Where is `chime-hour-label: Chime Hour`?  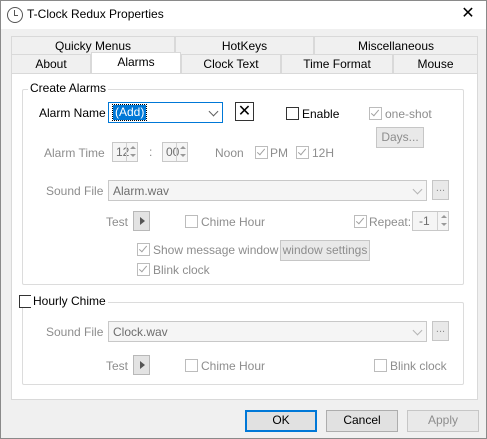
chime-hour-label: Chime Hour is located at coordinates (233, 222).